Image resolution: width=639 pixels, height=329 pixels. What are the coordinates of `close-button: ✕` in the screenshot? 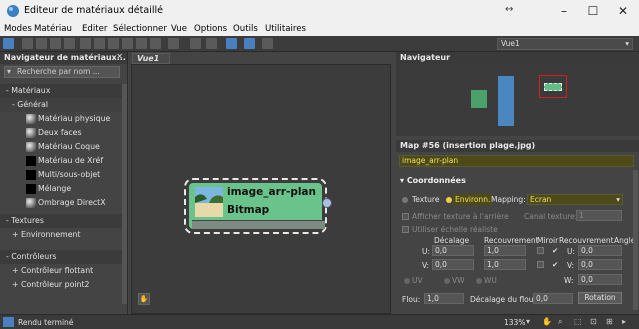 It's located at (623, 11).